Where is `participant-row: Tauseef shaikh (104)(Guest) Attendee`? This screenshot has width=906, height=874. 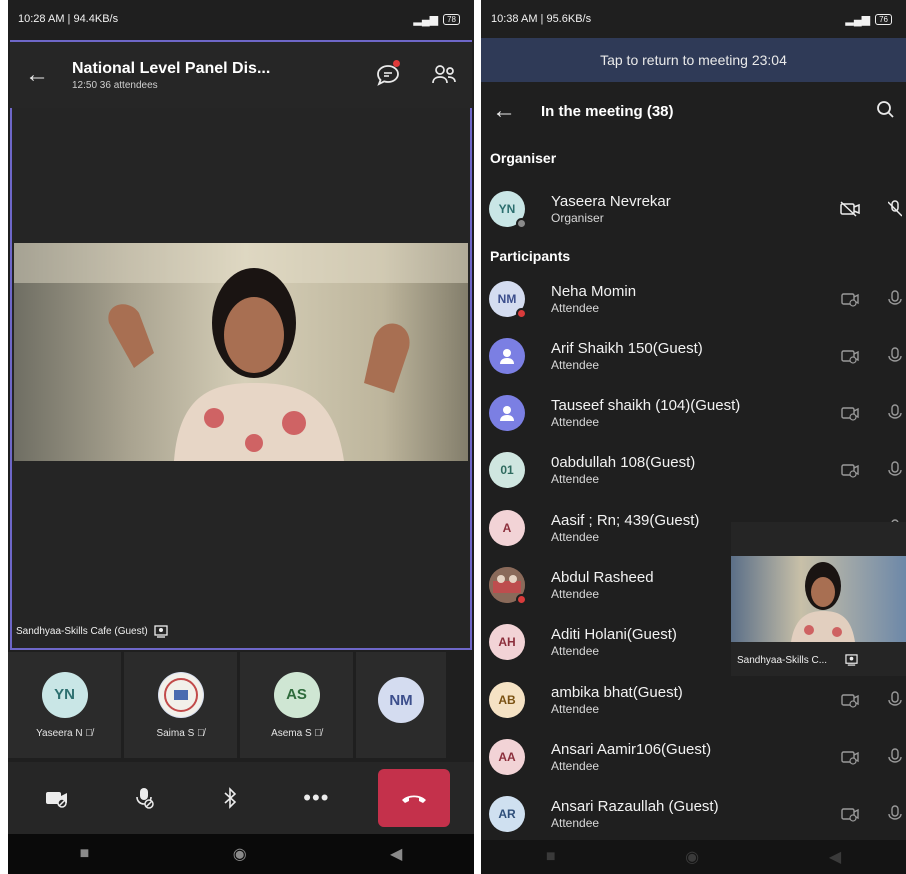 participant-row: Tauseef shaikh (104)(Guest) Attendee is located at coordinates (693, 413).